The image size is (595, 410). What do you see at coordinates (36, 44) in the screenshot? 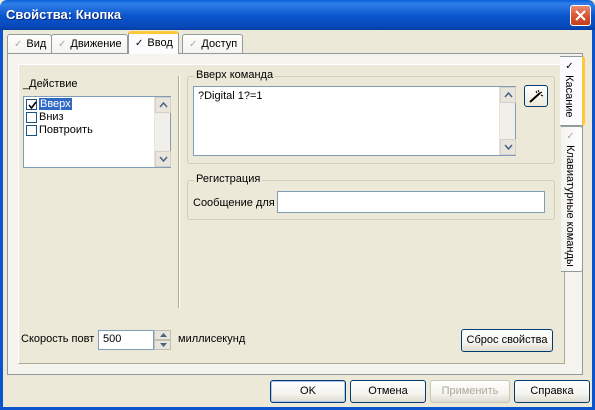
I see `tab-label: Вид` at bounding box center [36, 44].